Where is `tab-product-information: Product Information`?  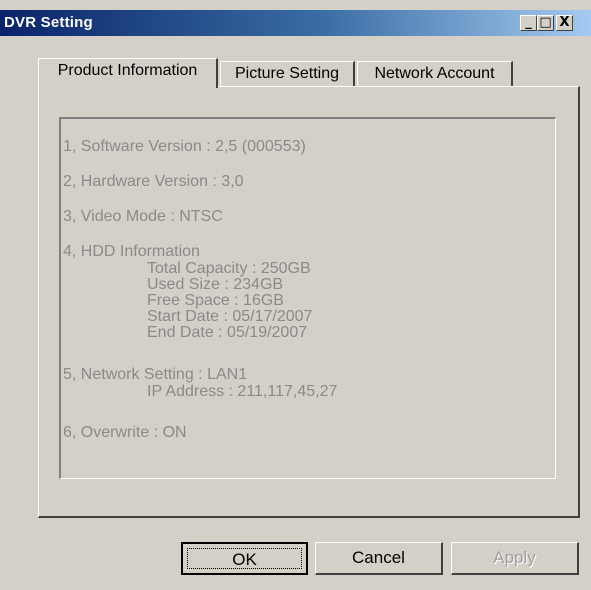
tab-product-information: Product Information is located at coordinates (128, 73).